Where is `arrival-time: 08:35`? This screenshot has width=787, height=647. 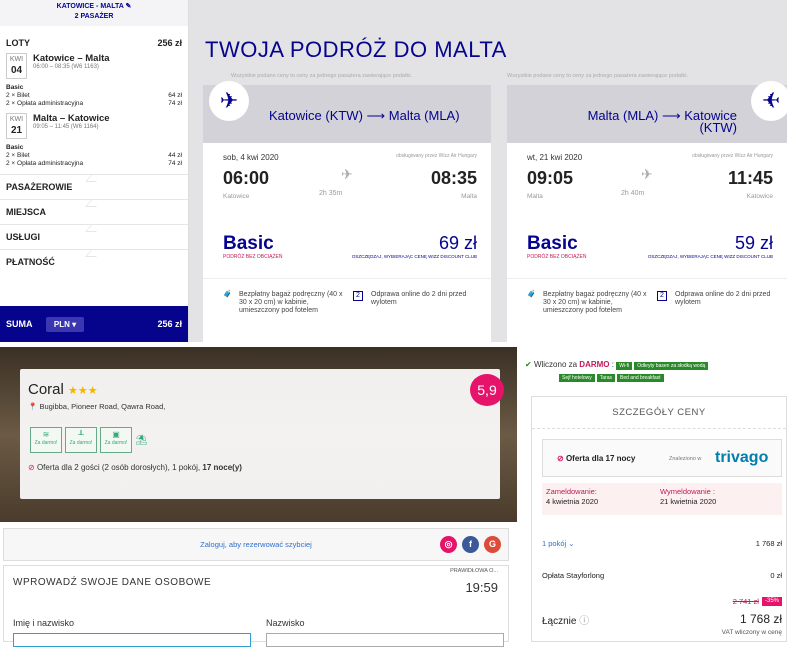
arrival-time: 08:35 is located at coordinates (453, 178).